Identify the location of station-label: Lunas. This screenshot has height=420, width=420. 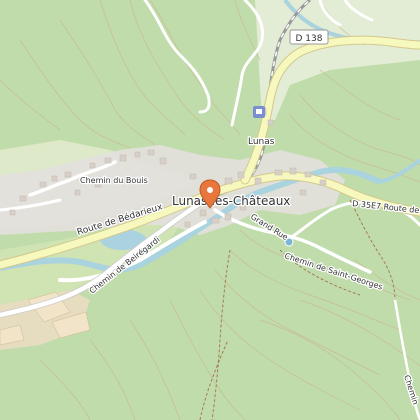
(261, 142).